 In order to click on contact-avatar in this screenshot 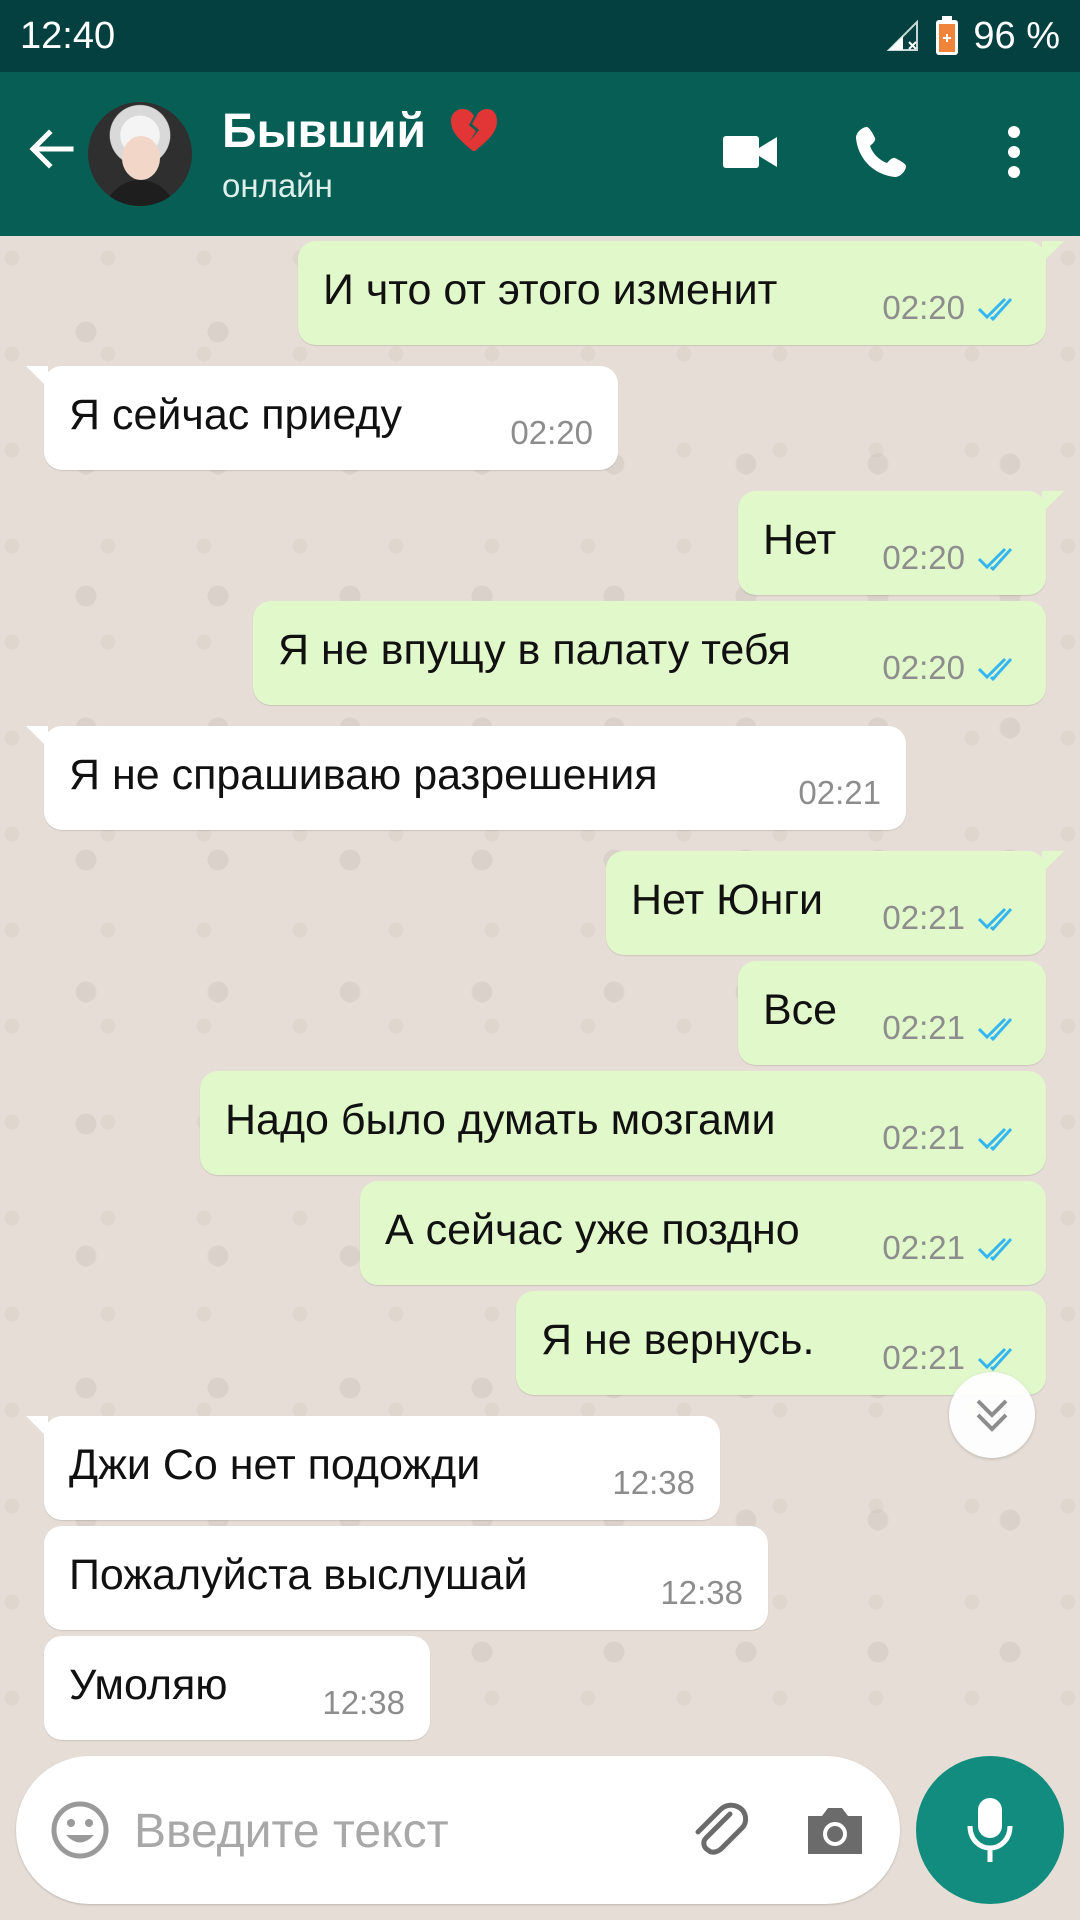, I will do `click(140, 154)`.